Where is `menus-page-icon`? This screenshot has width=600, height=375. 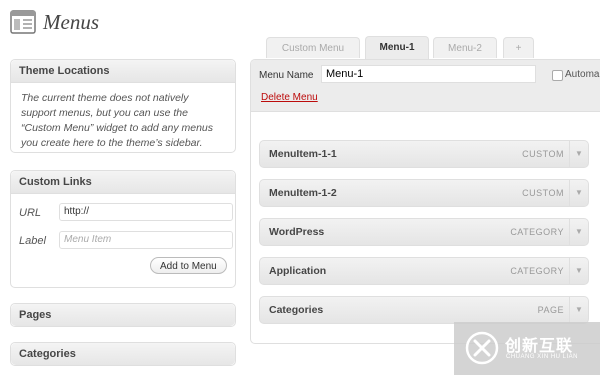
menus-page-icon is located at coordinates (23, 22).